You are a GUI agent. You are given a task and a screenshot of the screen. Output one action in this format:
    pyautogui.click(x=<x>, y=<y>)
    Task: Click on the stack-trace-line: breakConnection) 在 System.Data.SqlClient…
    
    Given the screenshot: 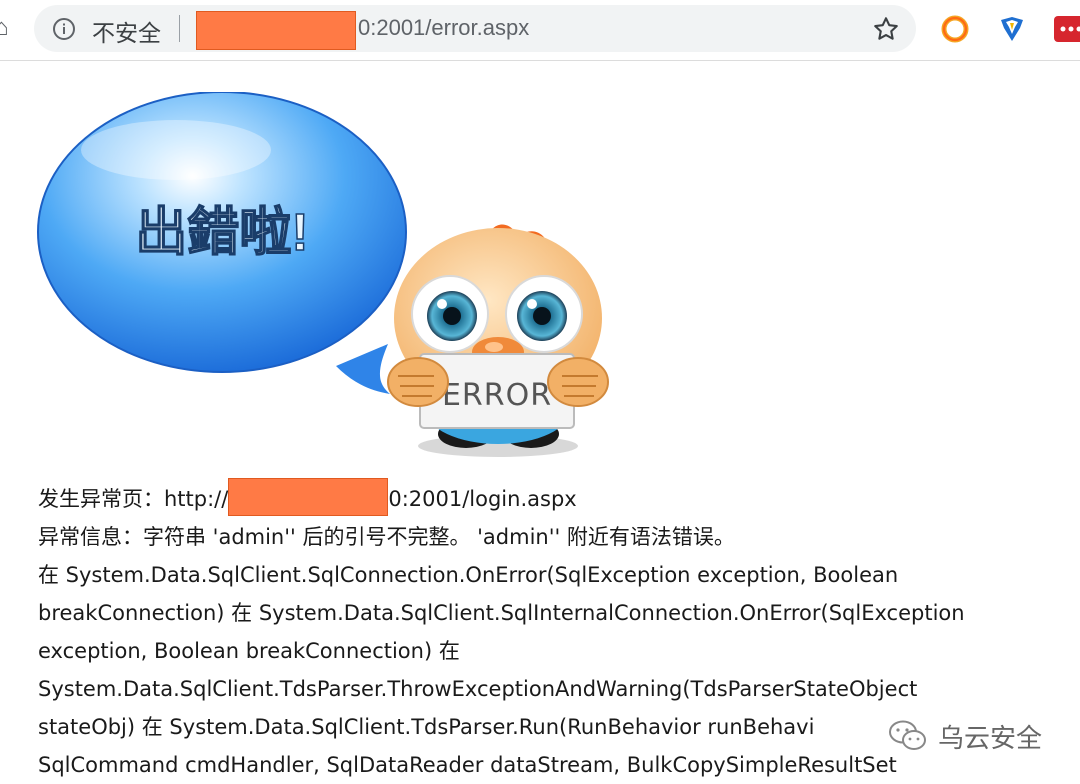 What is the action you would take?
    pyautogui.click(x=553, y=613)
    